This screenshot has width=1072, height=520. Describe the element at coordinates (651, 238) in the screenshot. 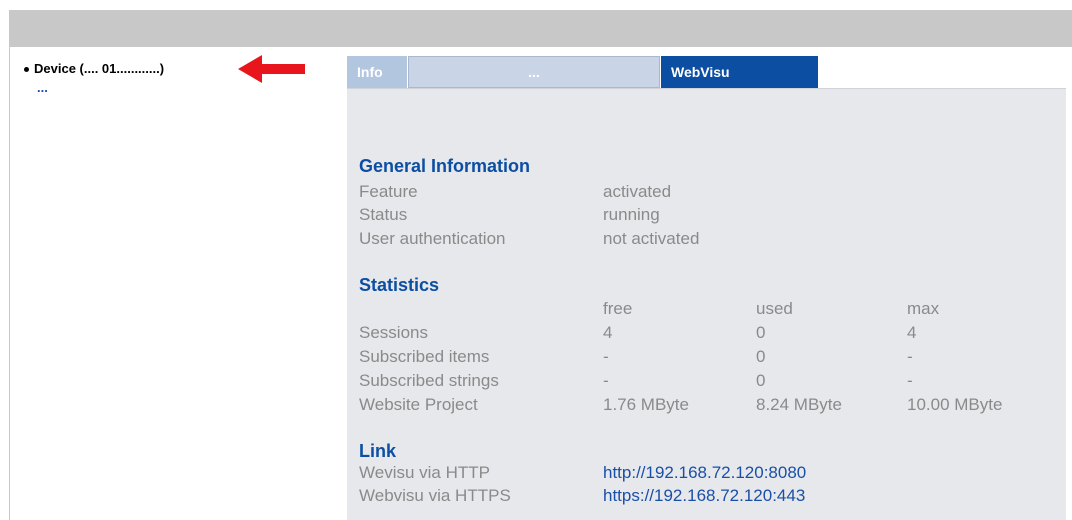

I see `user-authentication-value: not activated` at that location.